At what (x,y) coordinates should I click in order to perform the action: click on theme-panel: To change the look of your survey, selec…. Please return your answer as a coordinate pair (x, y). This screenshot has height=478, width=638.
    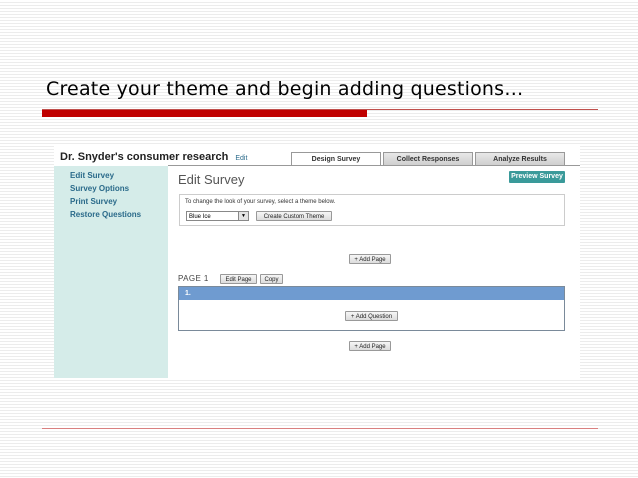
    Looking at the image, I should click on (372, 210).